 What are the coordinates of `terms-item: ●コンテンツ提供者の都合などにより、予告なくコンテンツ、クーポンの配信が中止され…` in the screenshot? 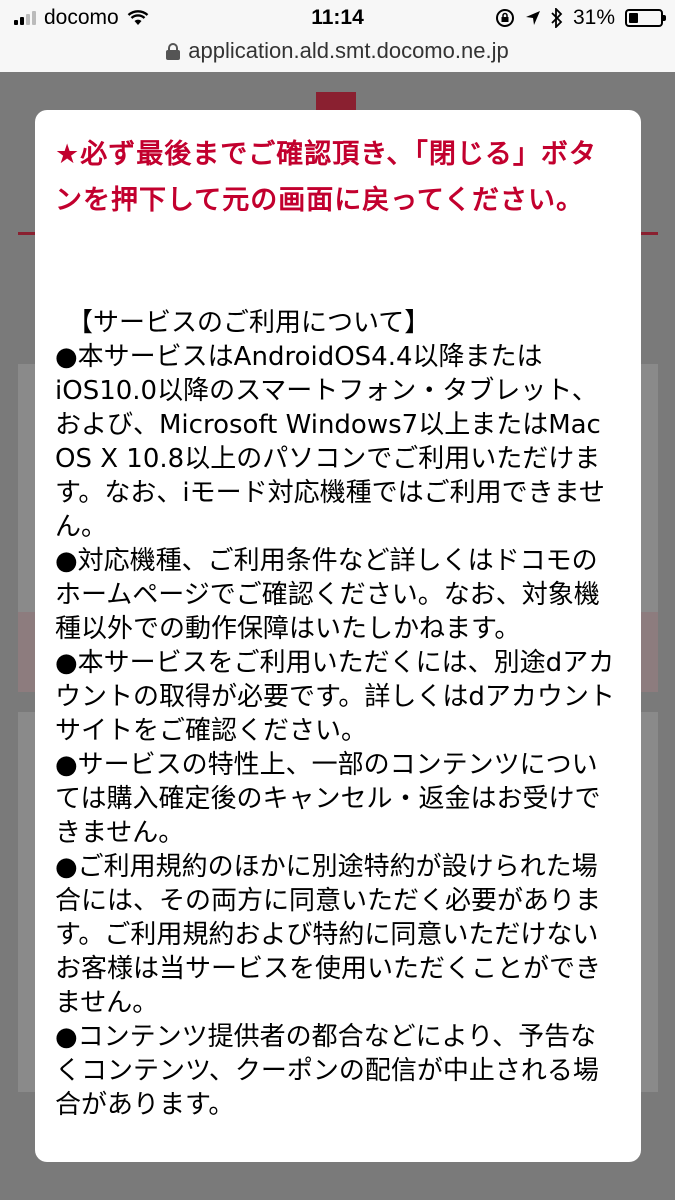 It's located at (327, 1071).